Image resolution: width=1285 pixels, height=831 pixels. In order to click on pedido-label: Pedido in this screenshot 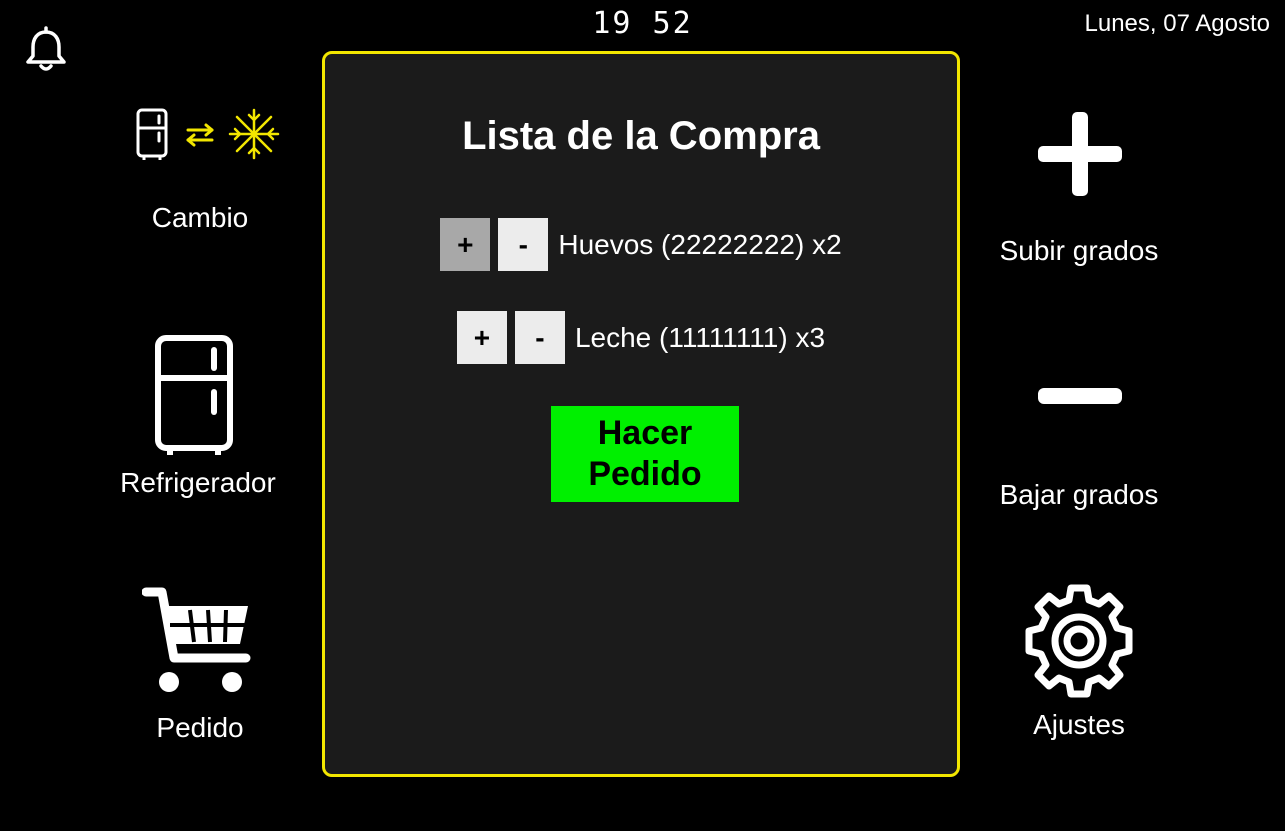, I will do `click(200, 728)`.